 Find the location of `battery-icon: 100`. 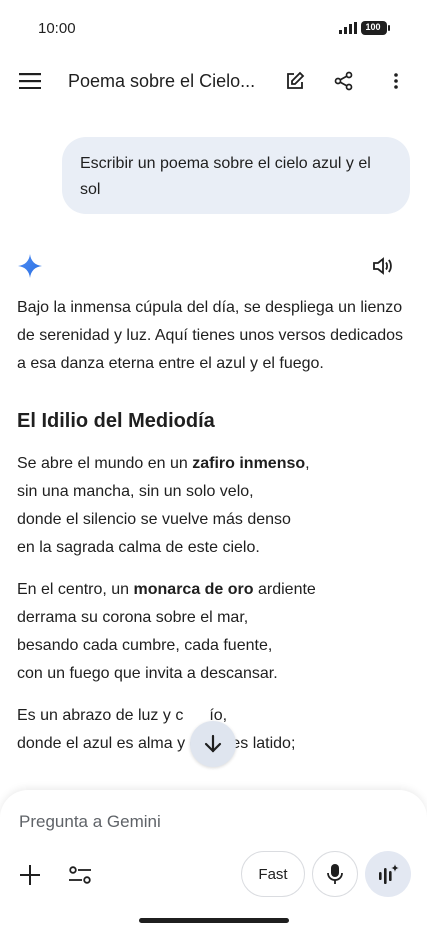

battery-icon: 100 is located at coordinates (375, 28).